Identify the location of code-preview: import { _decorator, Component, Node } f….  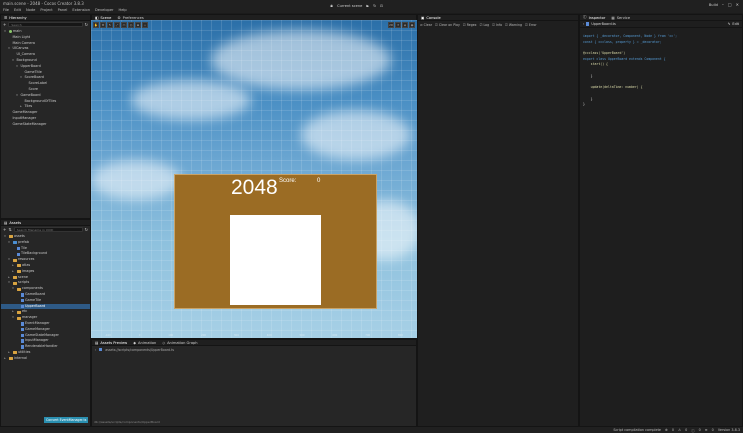
(661, 71).